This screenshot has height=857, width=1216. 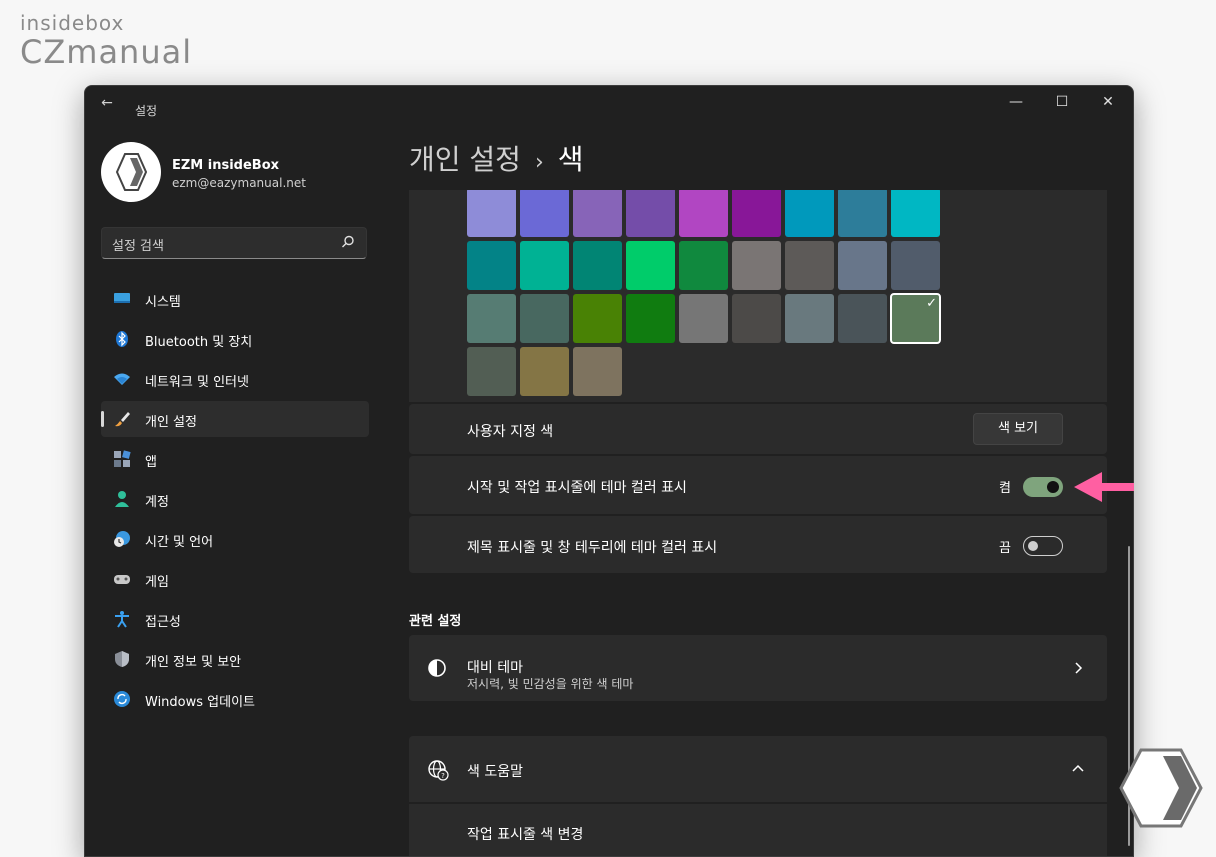 What do you see at coordinates (1104, 487) in the screenshot?
I see `pointer-arrow-icon` at bounding box center [1104, 487].